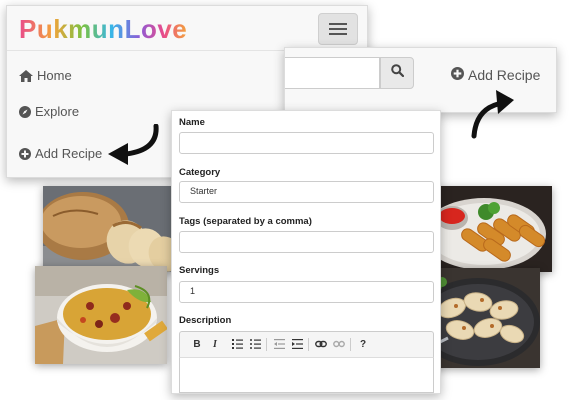  I want to click on rice-bowl-photo, so click(101, 315).